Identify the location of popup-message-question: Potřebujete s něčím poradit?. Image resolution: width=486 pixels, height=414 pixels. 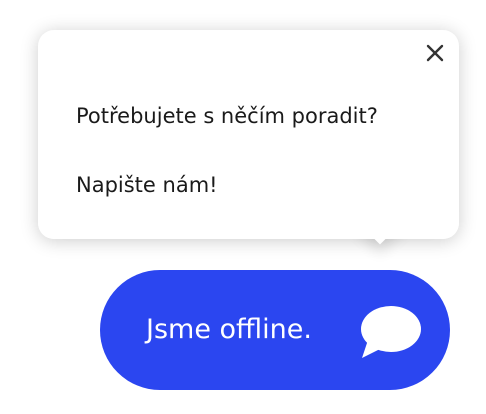
(227, 116).